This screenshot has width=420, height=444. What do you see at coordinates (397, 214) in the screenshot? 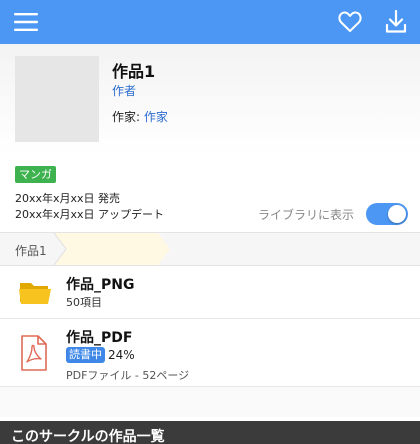
I see `toggle-knob` at bounding box center [397, 214].